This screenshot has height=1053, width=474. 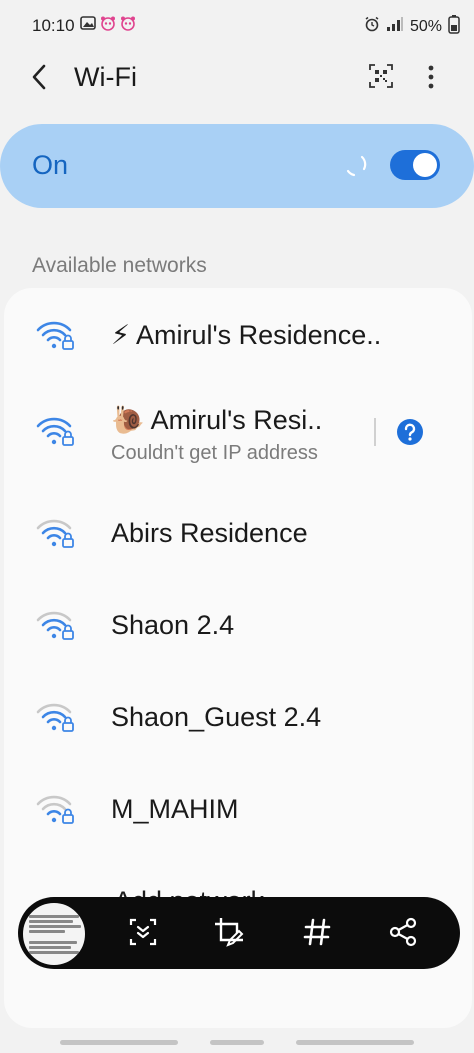 I want to click on battery-text: 50%, so click(x=425, y=26).